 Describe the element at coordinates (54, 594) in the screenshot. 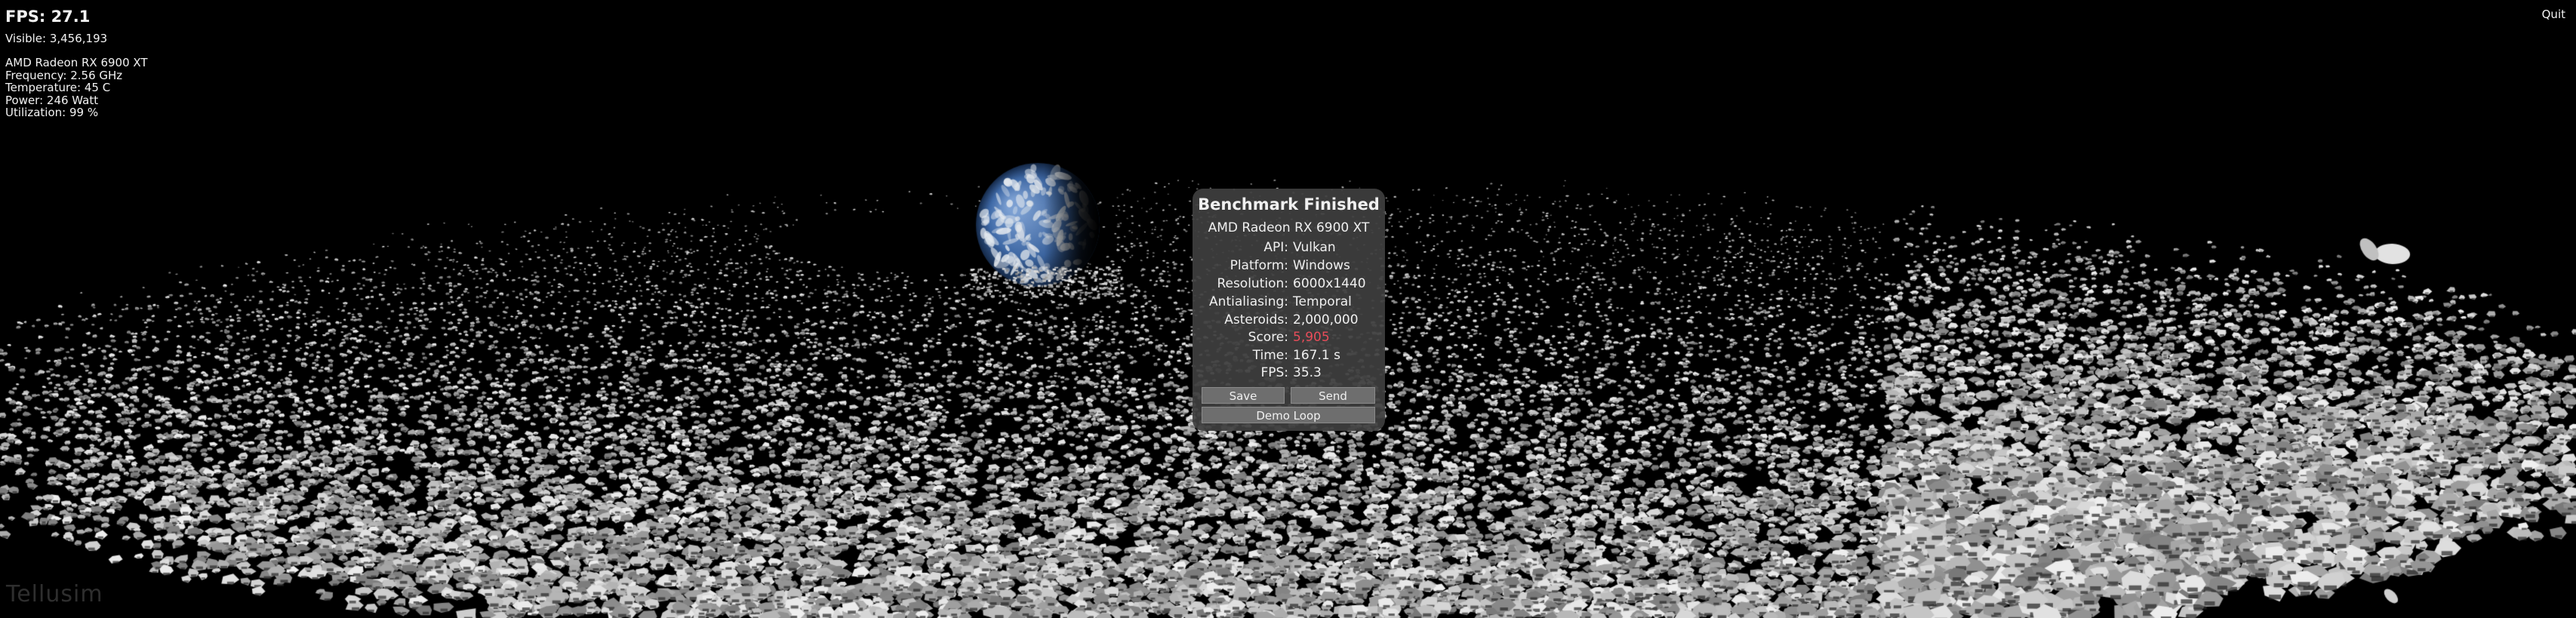

I see `watermark-logo: Tellusim` at that location.